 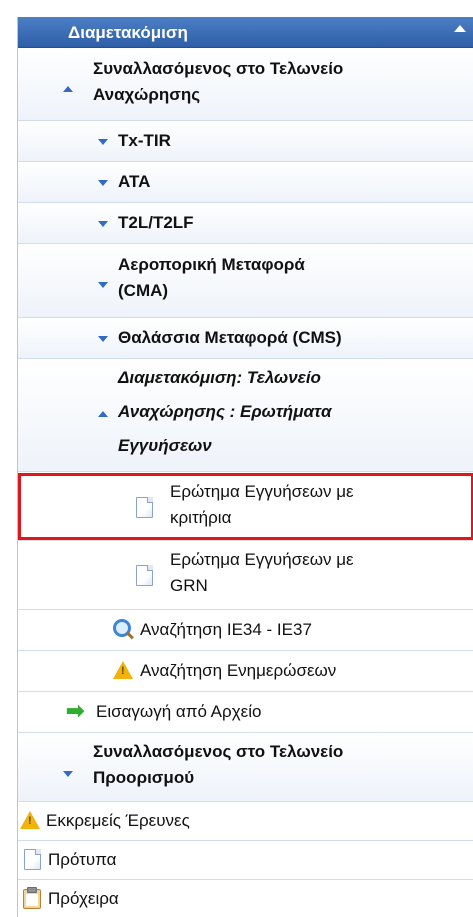 What do you see at coordinates (147, 94) in the screenshot?
I see `menu-item-label: Αναχώρησης` at bounding box center [147, 94].